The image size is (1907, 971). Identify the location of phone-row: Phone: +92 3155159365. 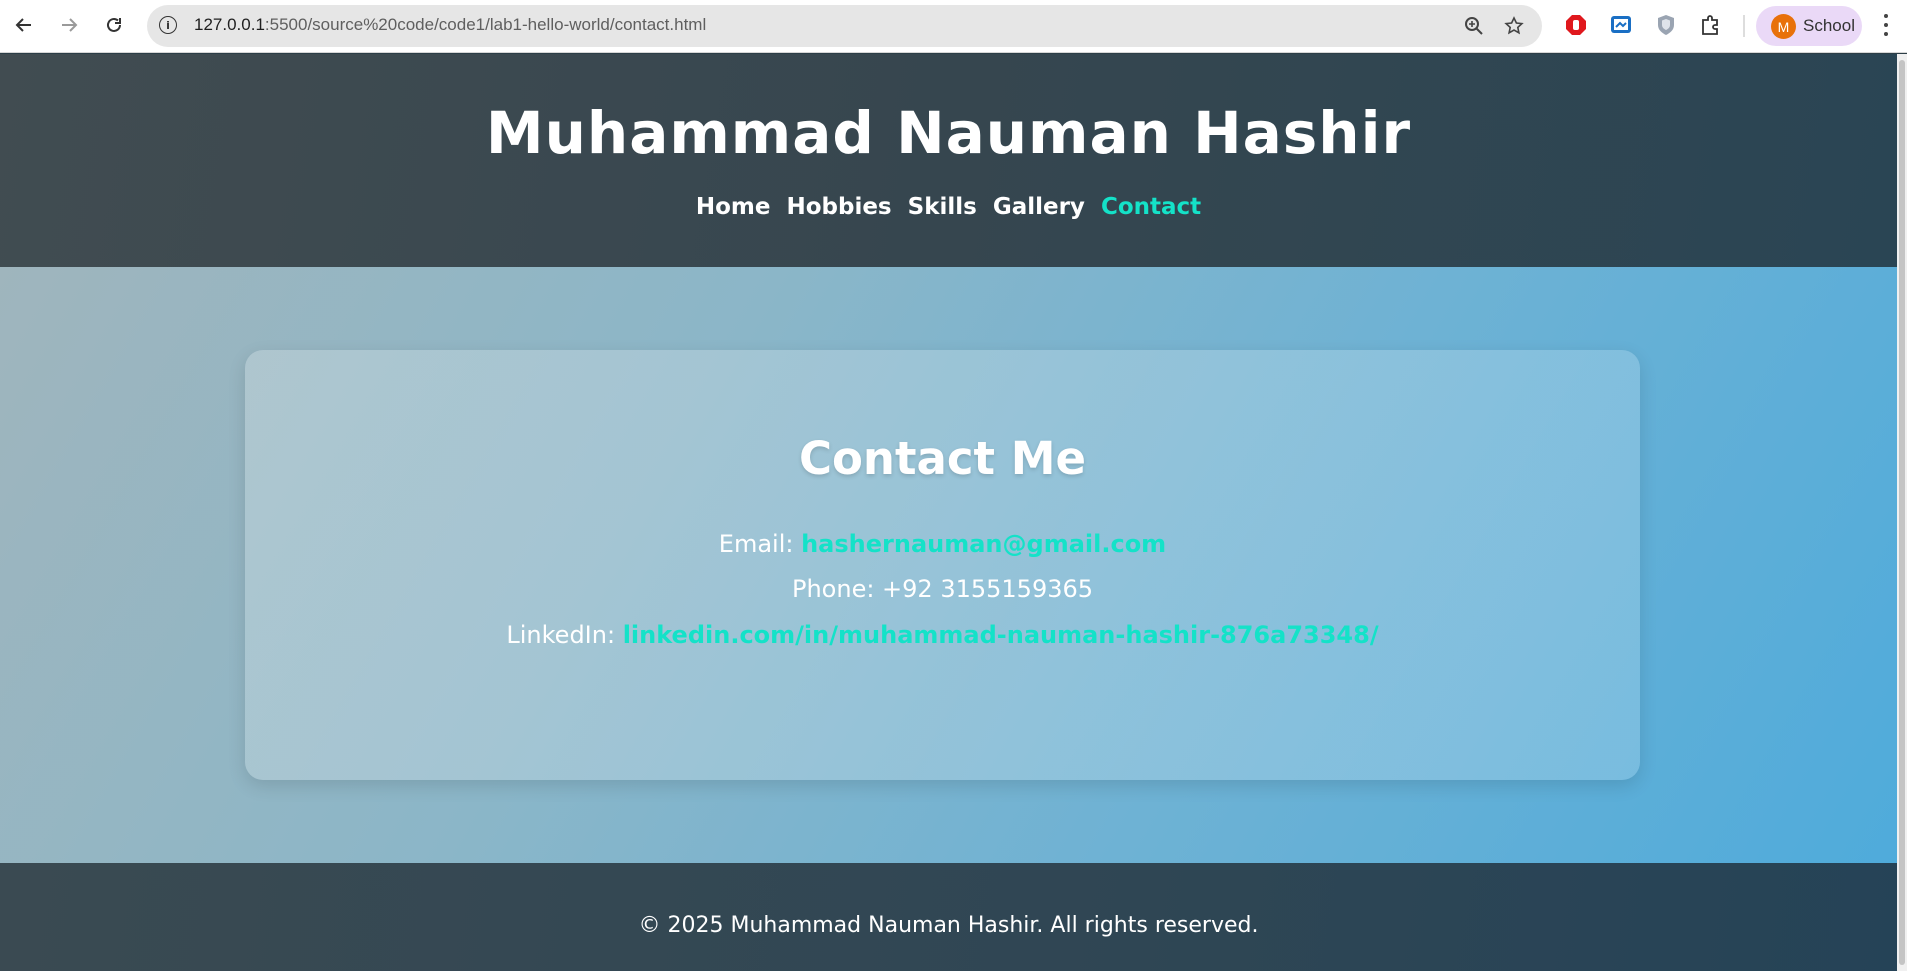
(942, 589).